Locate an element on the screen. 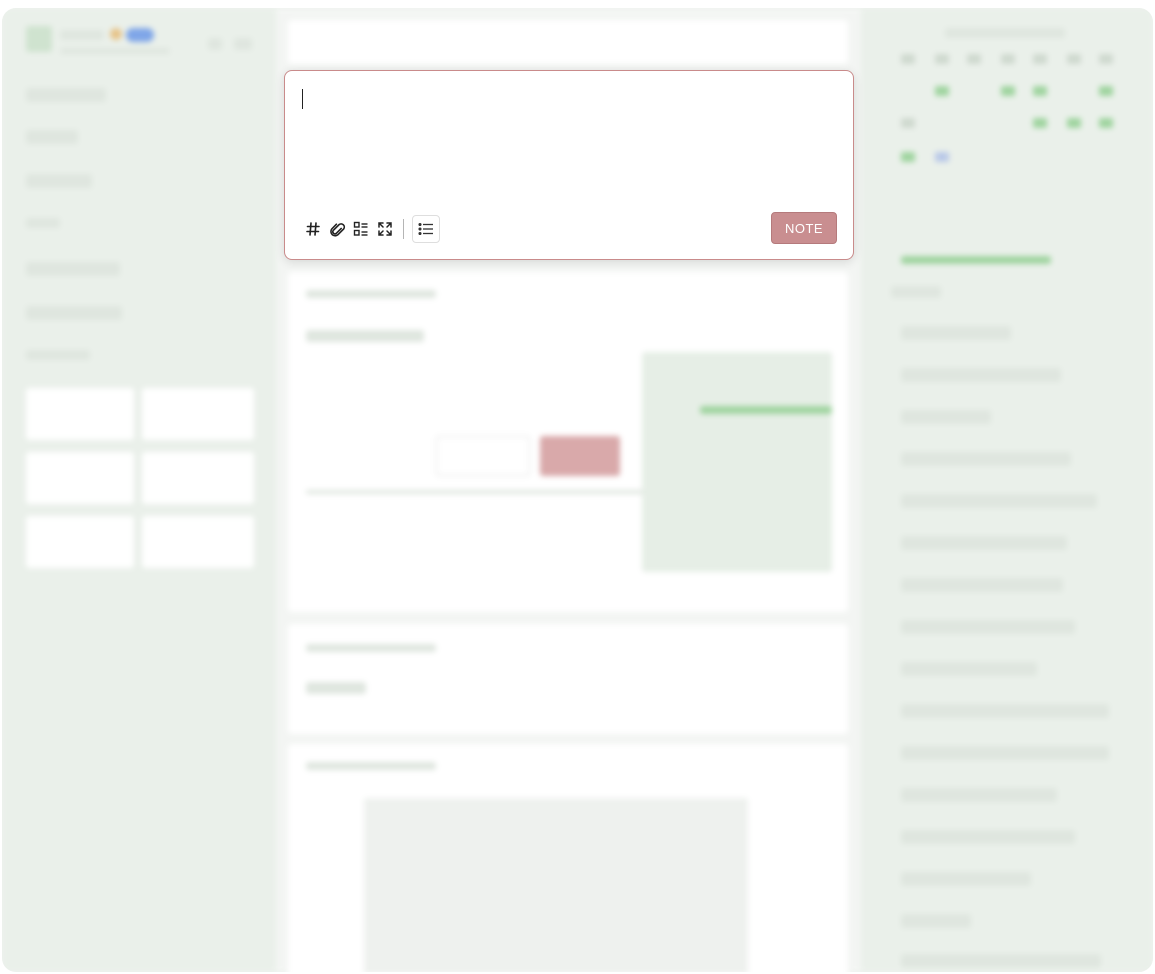  note-submit-button: NOTE is located at coordinates (804, 228).